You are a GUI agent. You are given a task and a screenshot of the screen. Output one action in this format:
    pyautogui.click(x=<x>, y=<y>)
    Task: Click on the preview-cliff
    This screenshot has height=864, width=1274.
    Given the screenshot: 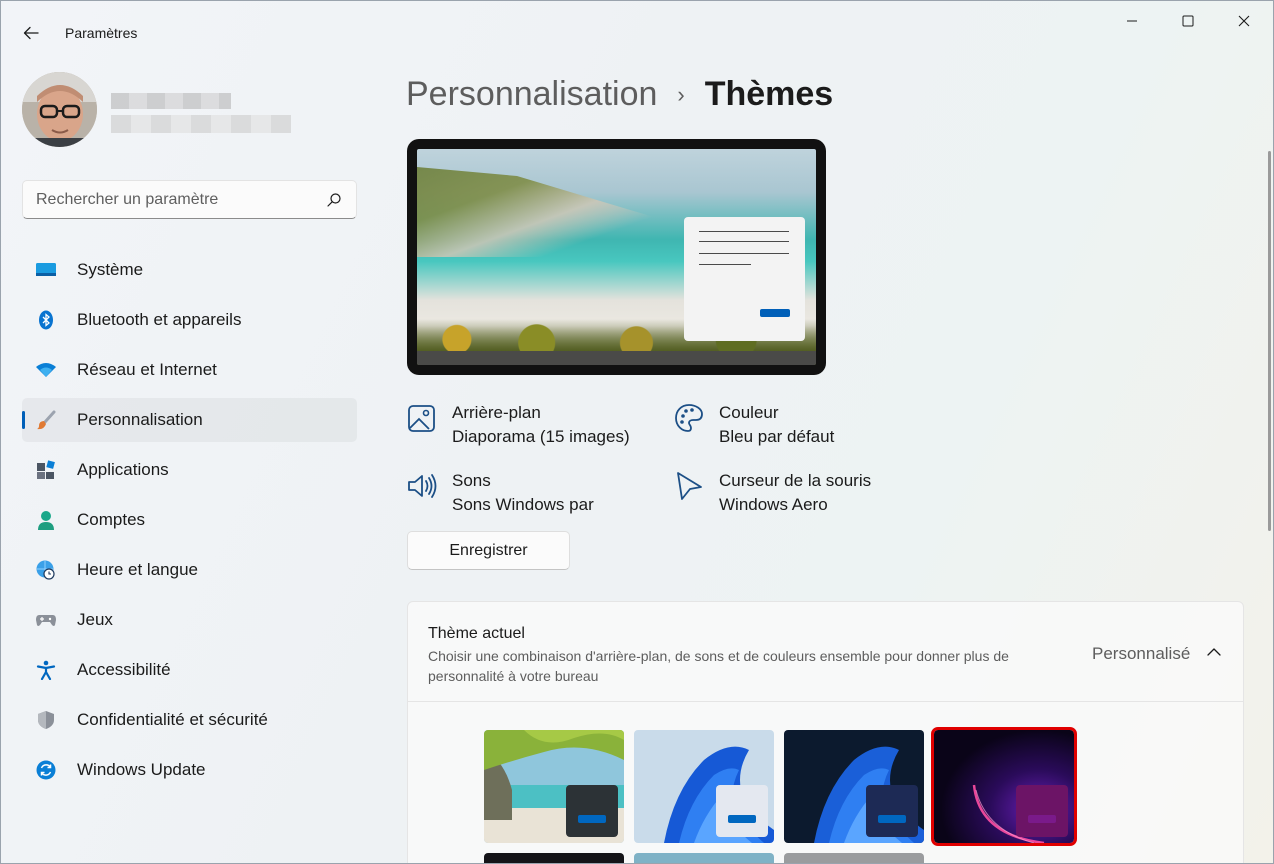 What is the action you would take?
    pyautogui.click(x=542, y=212)
    